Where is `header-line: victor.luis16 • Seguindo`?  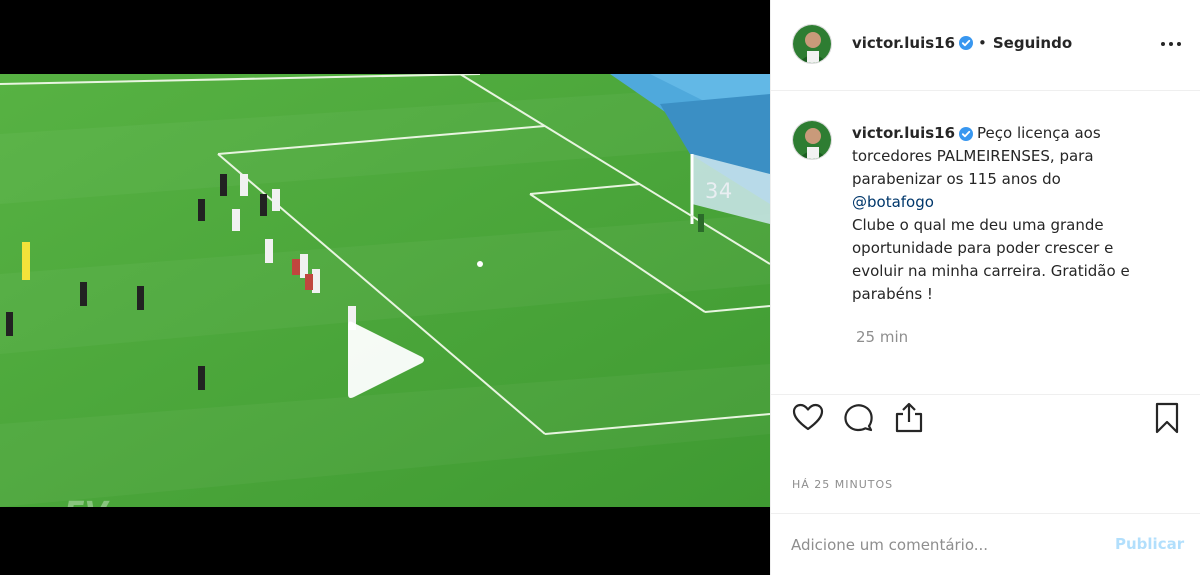 header-line: victor.luis16 • Seguindo is located at coordinates (962, 43).